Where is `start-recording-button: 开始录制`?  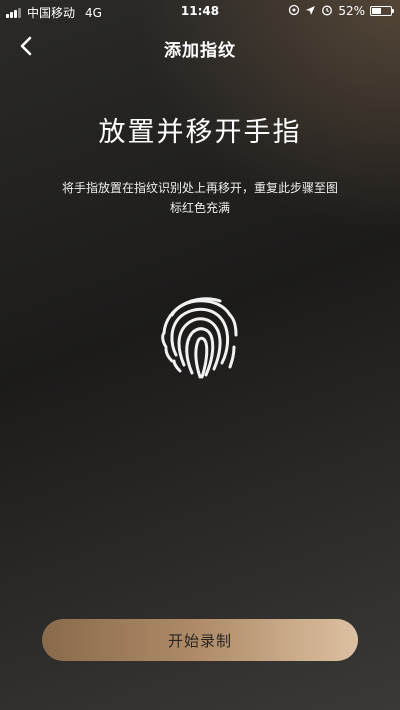
start-recording-button: 开始录制 is located at coordinates (200, 640).